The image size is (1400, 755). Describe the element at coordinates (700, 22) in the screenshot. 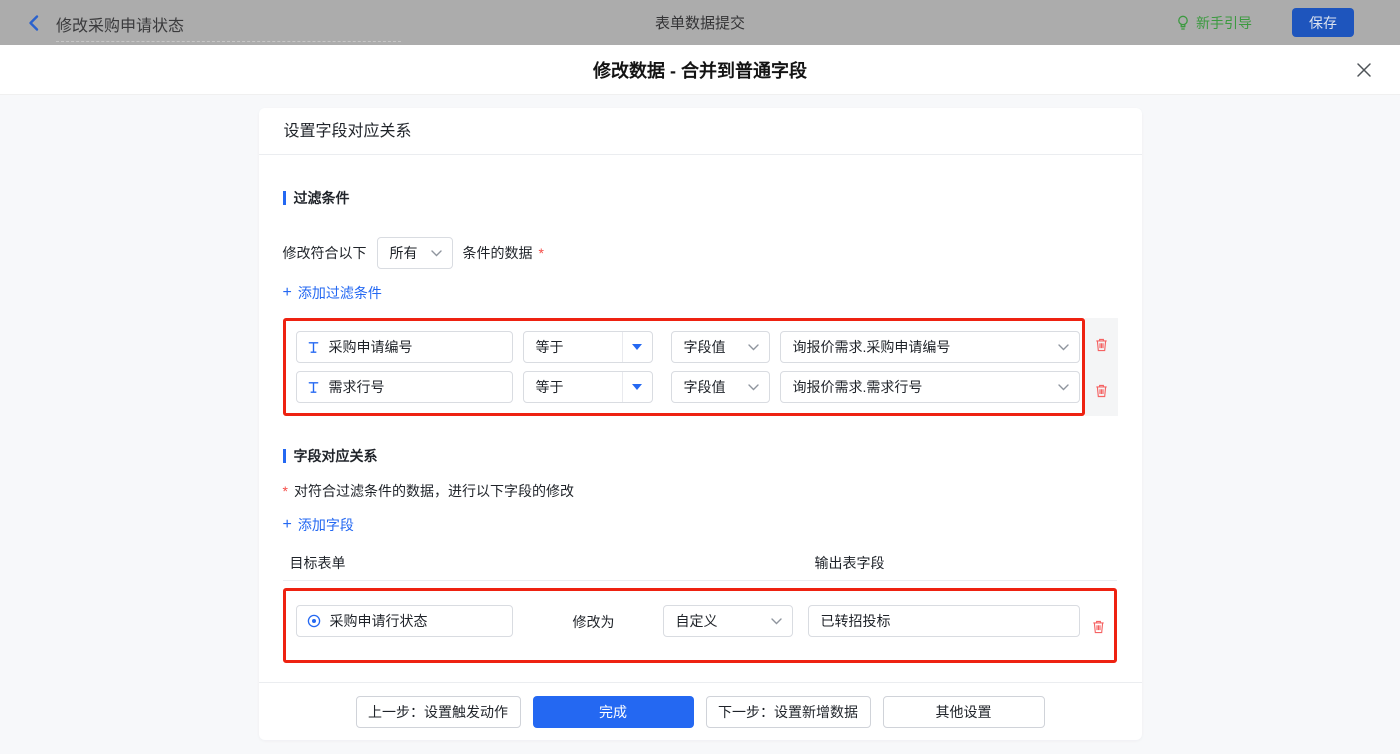

I see `topbar: 修改采购申请状态 表单数据提交 新手引导 保存` at that location.